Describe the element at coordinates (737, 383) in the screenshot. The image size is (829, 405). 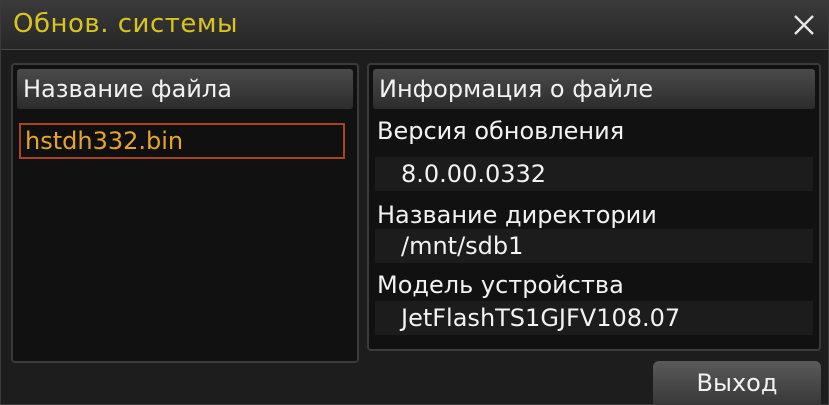
I see `exit-button: Выход` at that location.